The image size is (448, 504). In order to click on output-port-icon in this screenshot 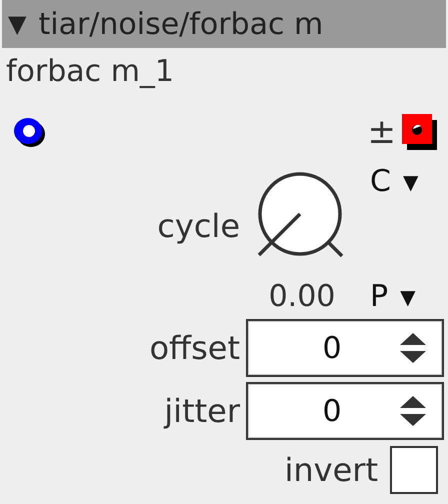, I will do `click(420, 132)`.